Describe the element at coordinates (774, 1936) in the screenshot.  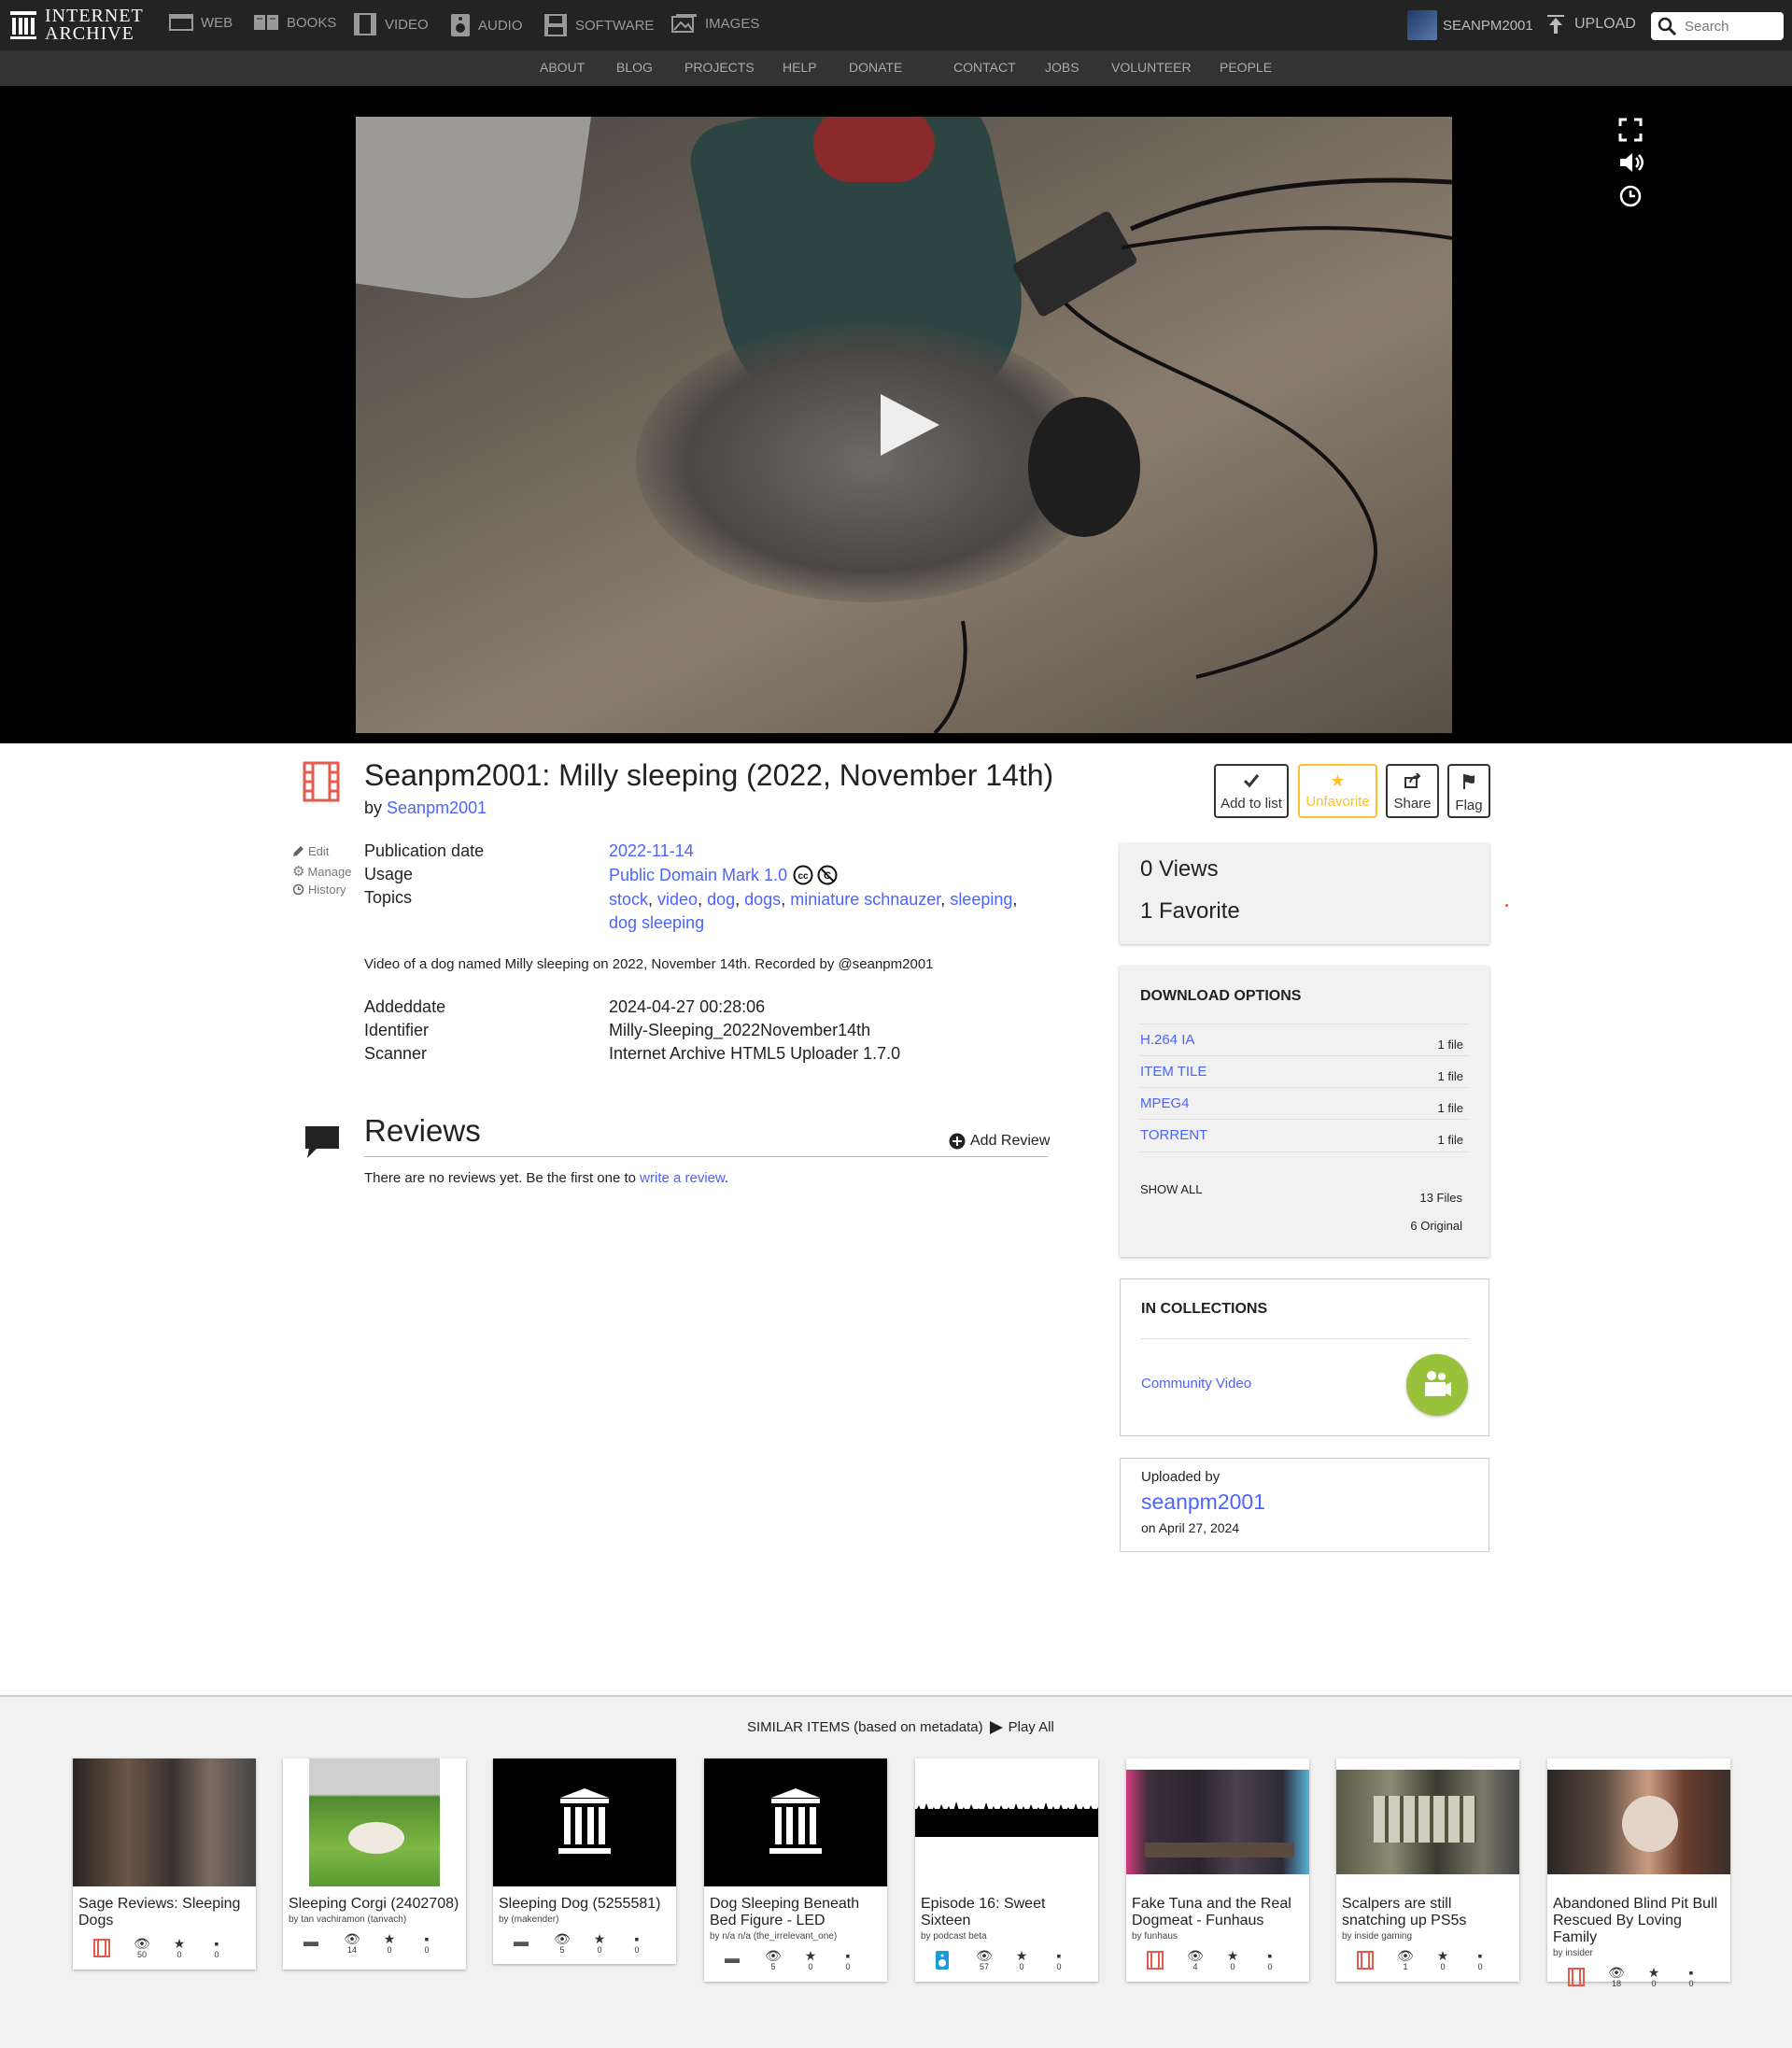
I see `similar-item-creator: by n/a n/a (the_irrelevant_one)` at that location.